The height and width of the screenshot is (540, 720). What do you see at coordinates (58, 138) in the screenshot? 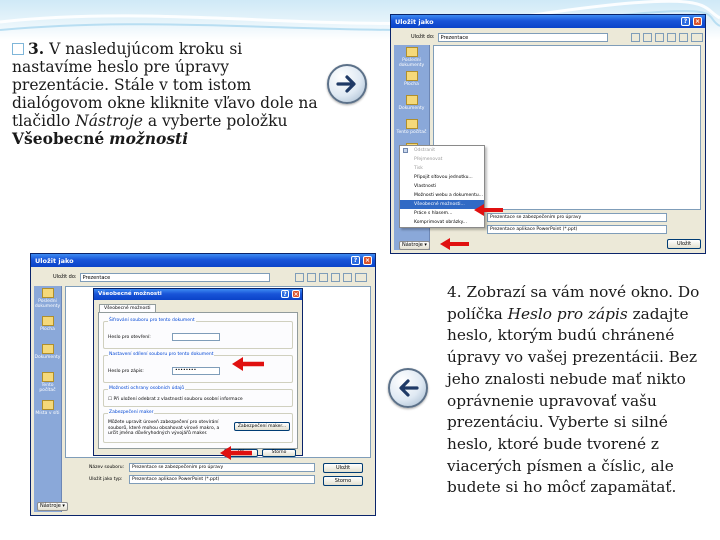
I see `step3-general-word: Všeobecné` at bounding box center [58, 138].